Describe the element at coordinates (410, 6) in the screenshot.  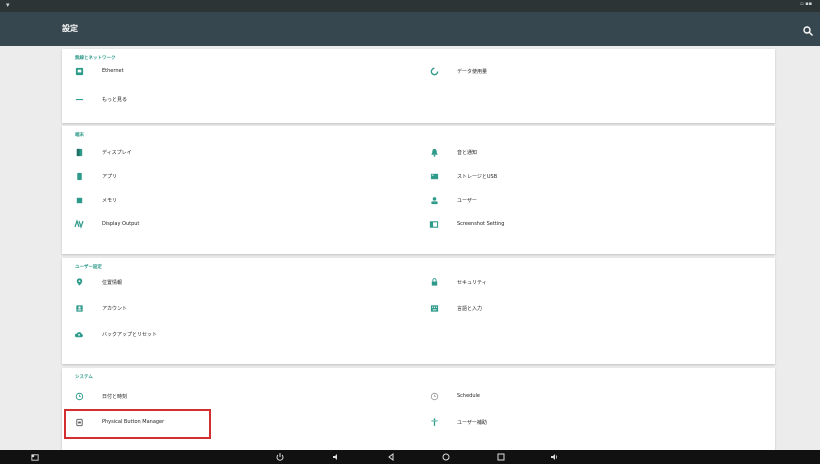
I see `status-bar: ▾ ▫ ▪▪` at that location.